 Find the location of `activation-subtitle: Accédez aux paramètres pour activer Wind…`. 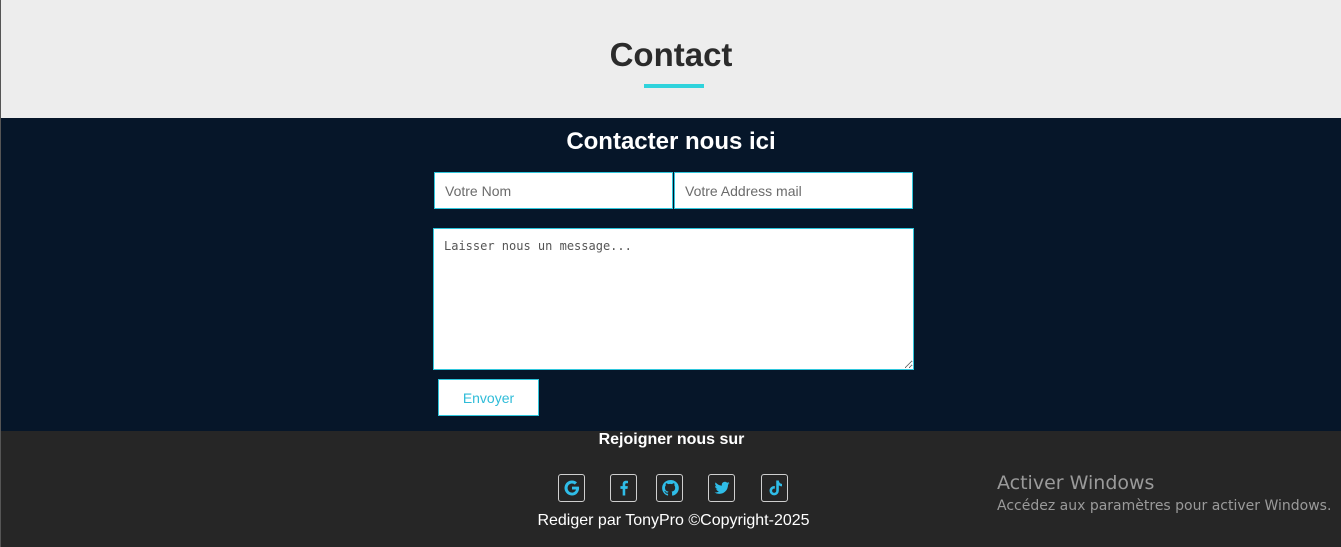

activation-subtitle: Accédez aux paramètres pour activer Wind… is located at coordinates (1164, 506).